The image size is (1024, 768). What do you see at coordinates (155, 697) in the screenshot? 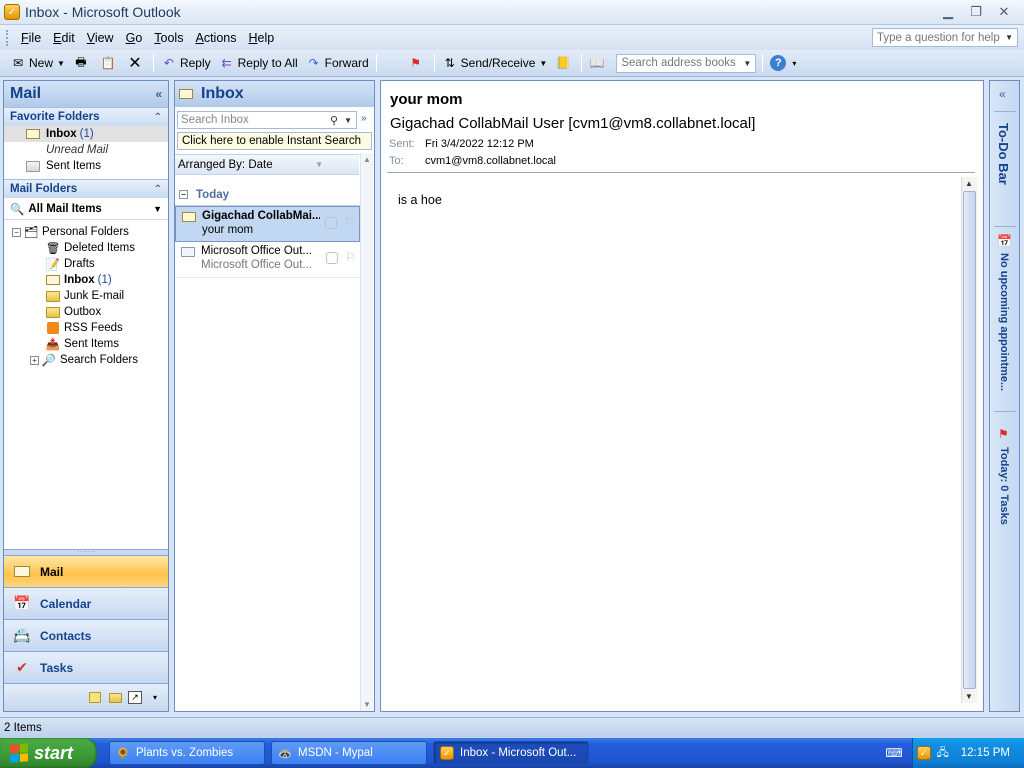
I see `configure-buttons-icon: ▾` at bounding box center [155, 697].